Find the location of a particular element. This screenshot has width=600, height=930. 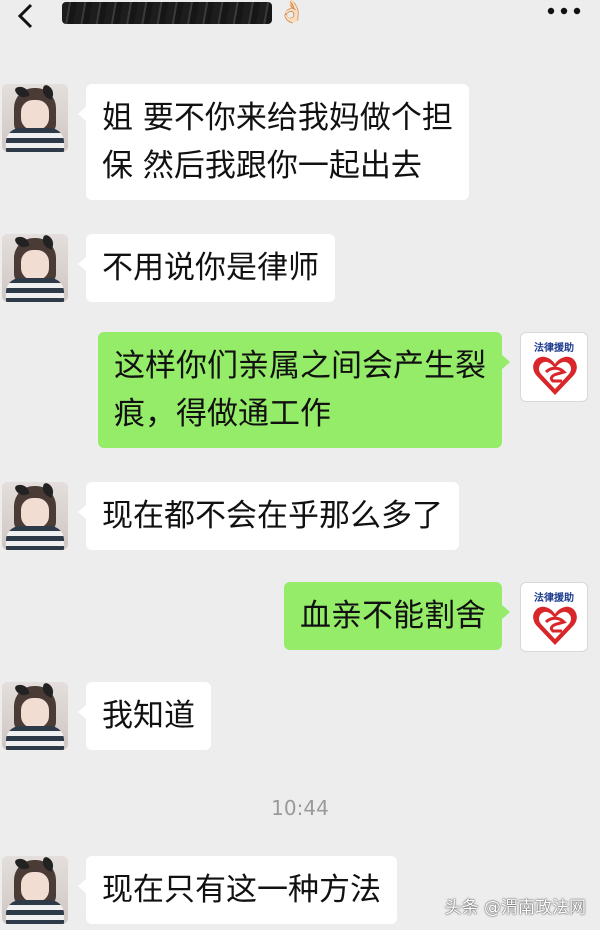

message-line: 这样你们亲属之间会产生裂 is located at coordinates (300, 366).